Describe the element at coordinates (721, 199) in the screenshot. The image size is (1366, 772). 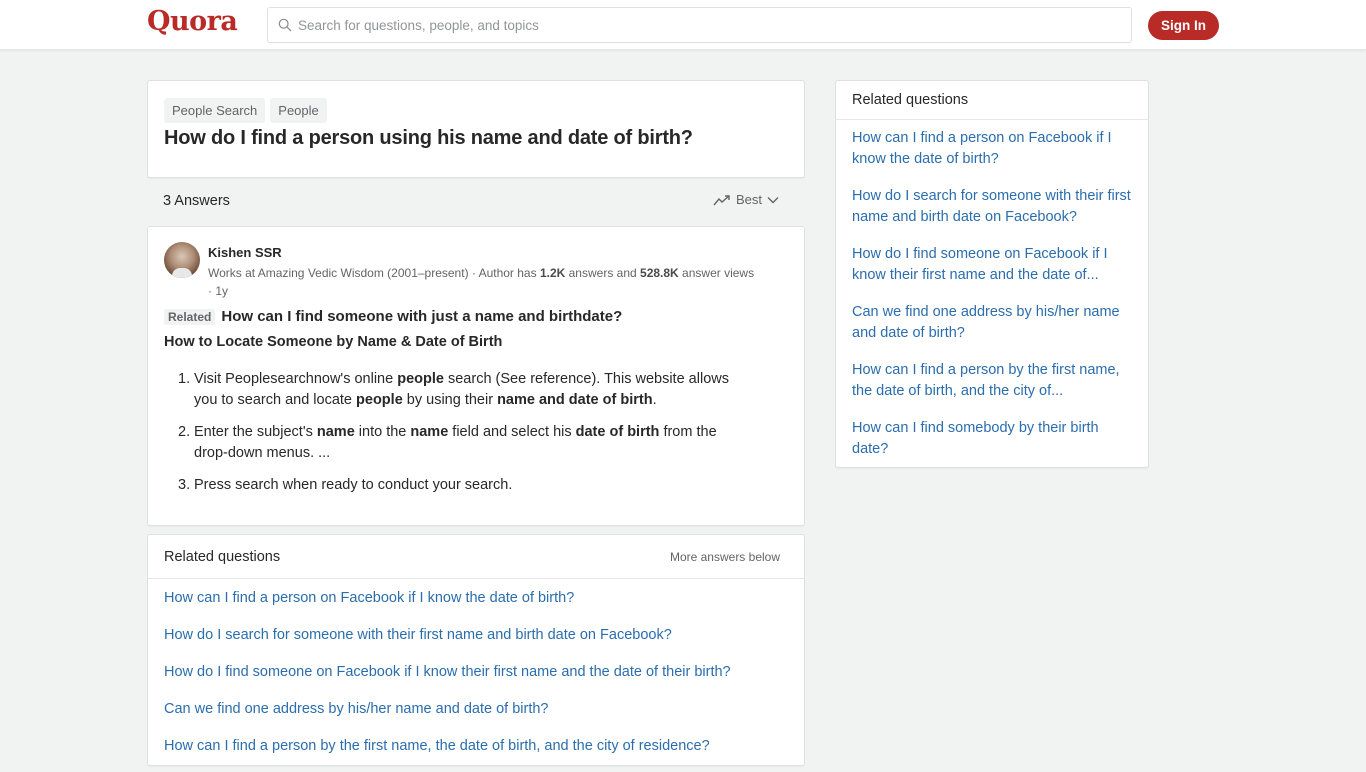
I see `trending-icon` at that location.